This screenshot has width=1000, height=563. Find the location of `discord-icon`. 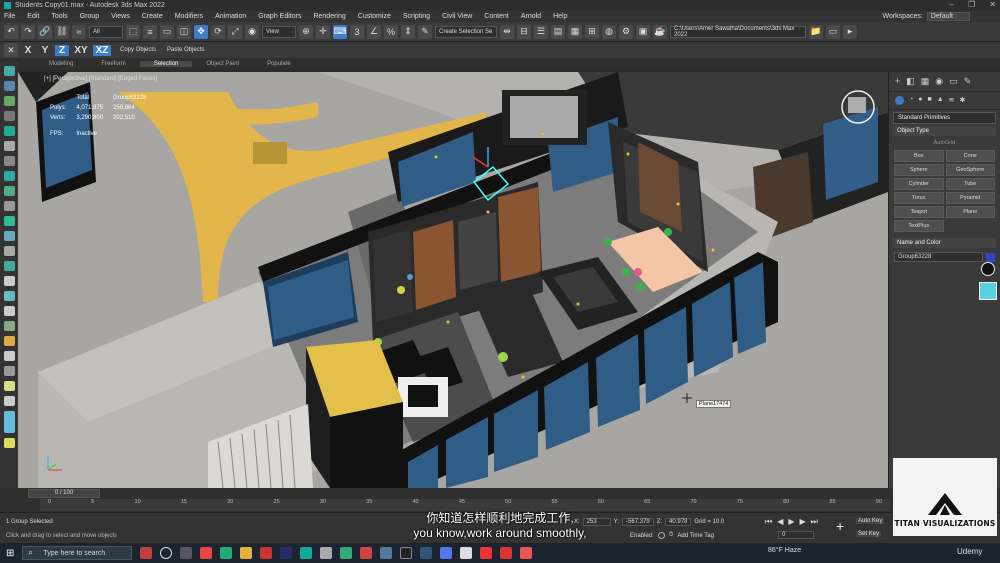

discord-icon is located at coordinates (446, 553).